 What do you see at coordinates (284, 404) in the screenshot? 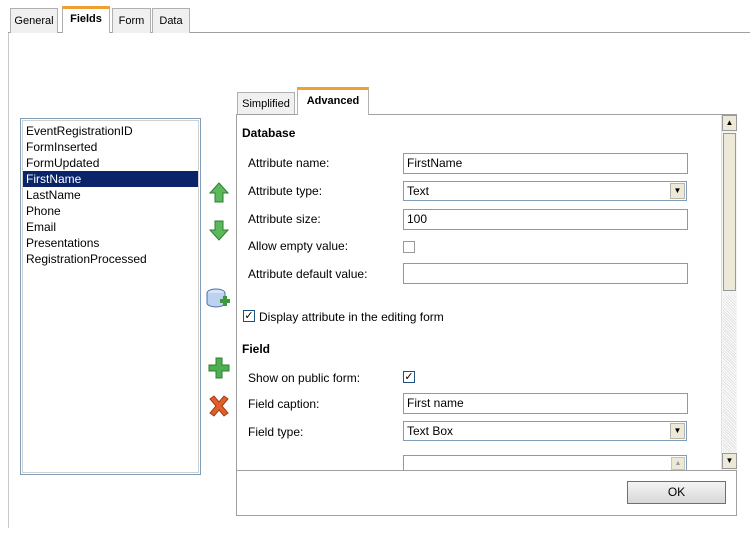
I see `field-caption-label: Field caption:` at bounding box center [284, 404].